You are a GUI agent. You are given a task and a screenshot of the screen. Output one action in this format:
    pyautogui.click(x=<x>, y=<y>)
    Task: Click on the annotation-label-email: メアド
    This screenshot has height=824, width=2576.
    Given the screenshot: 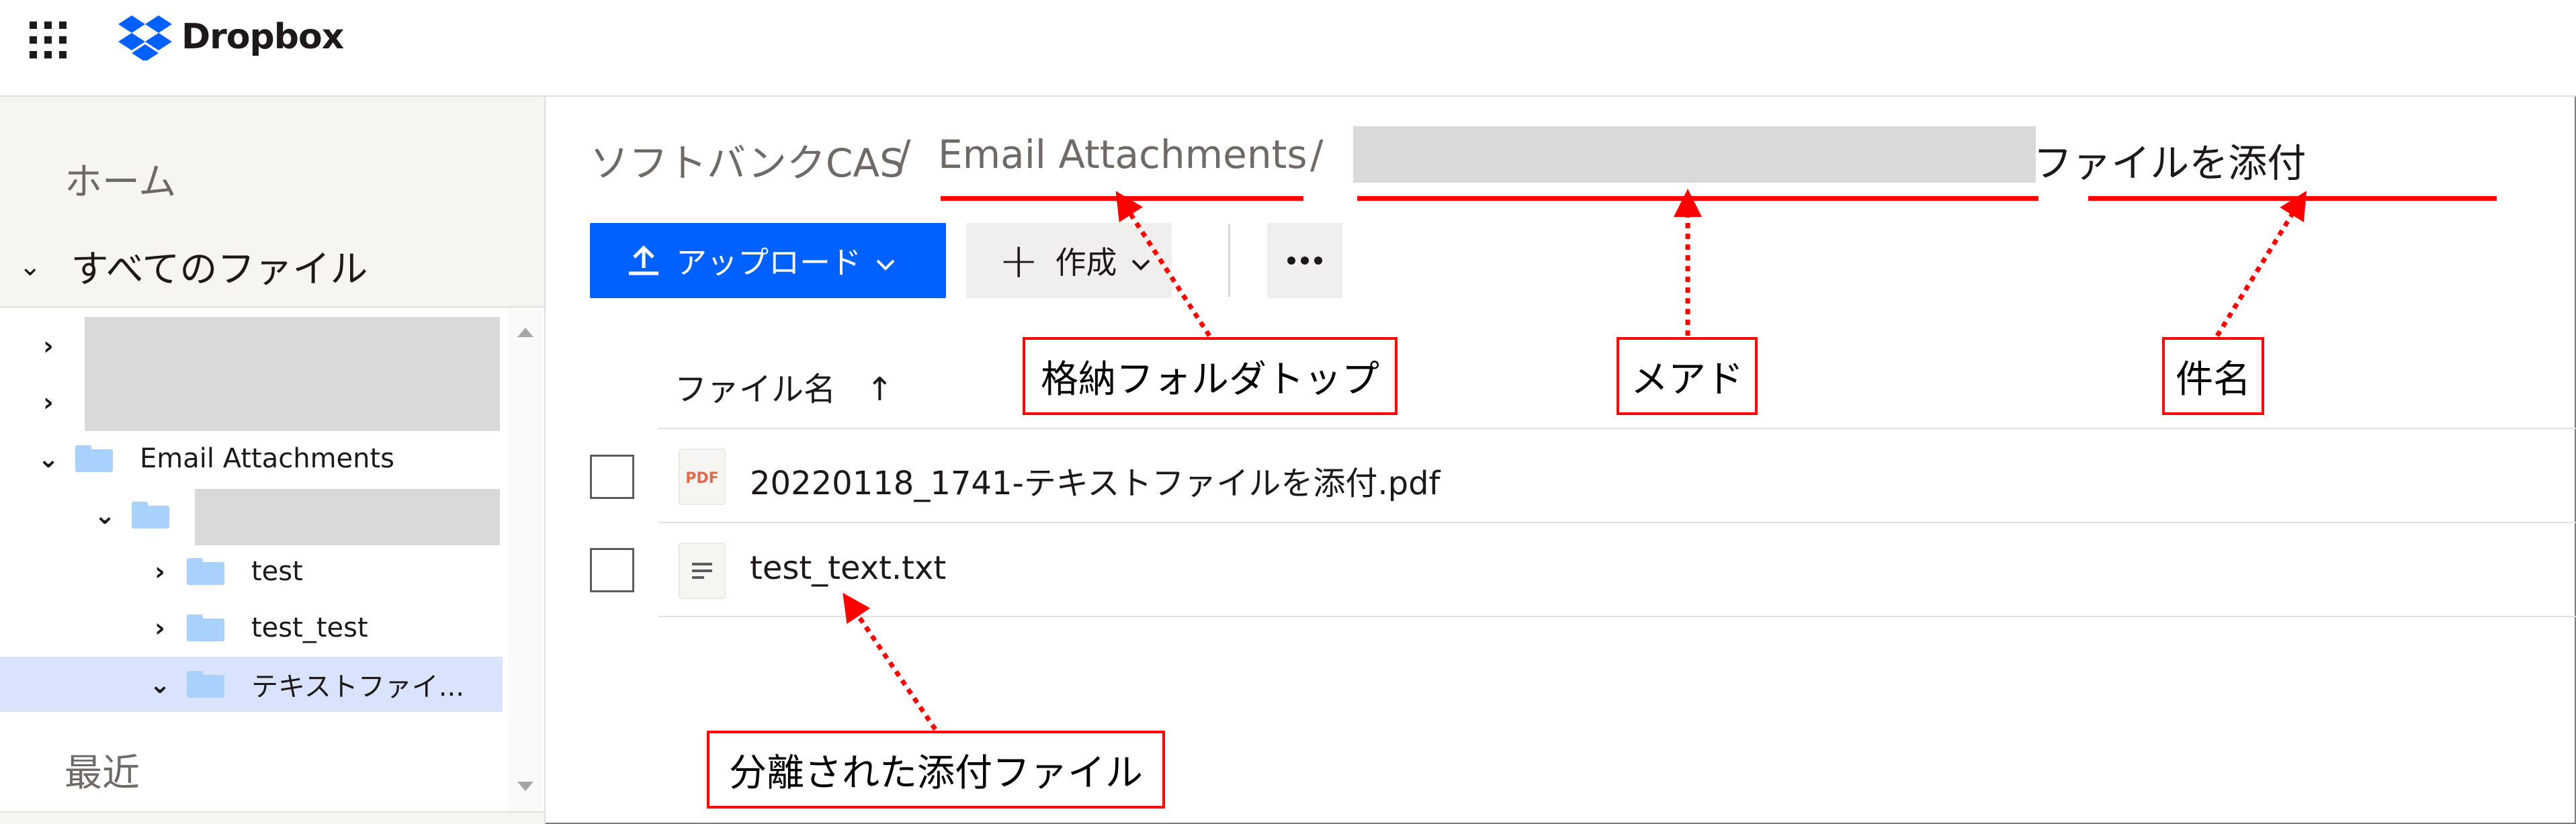 What is the action you would take?
    pyautogui.click(x=1687, y=376)
    